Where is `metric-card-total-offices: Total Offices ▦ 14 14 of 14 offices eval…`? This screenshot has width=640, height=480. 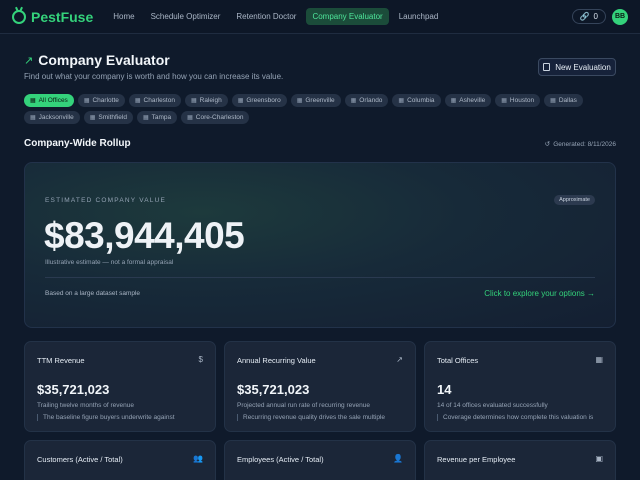 metric-card-total-offices: Total Offices ▦ 14 14 of 14 offices eval… is located at coordinates (520, 386).